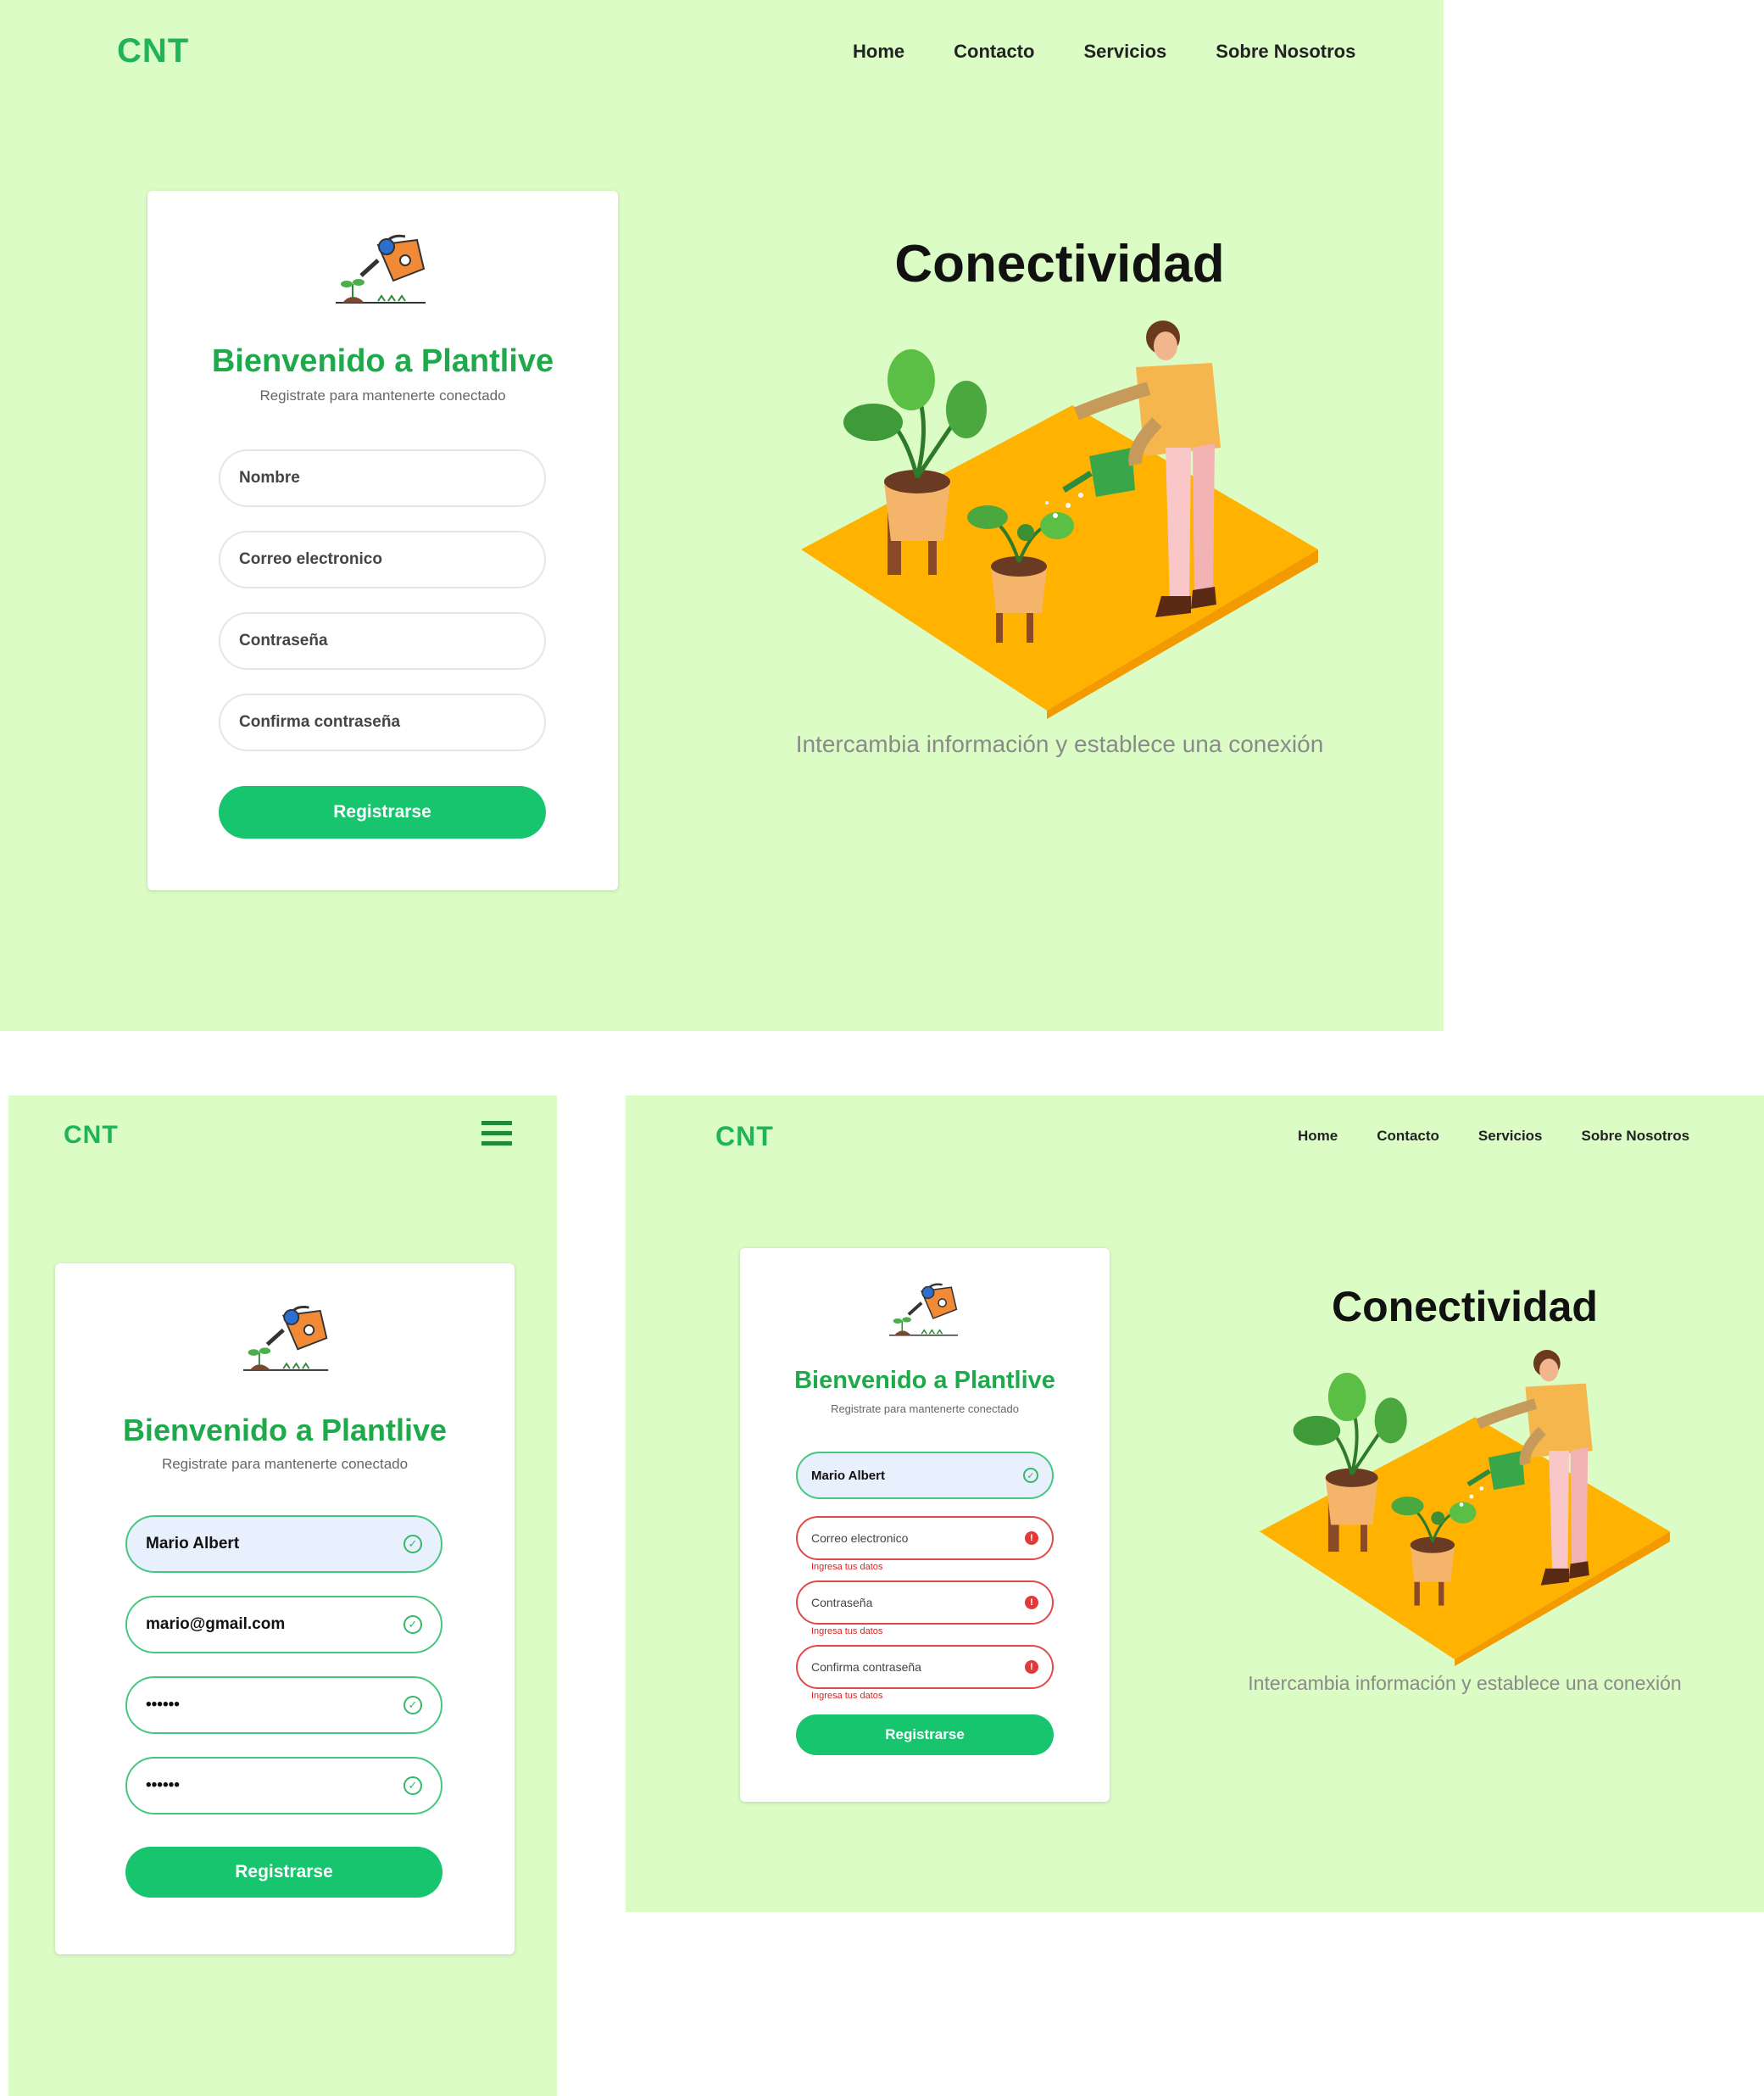 Image resolution: width=1764 pixels, height=2096 pixels. I want to click on confirm-password-value: ••••••, so click(163, 1785).